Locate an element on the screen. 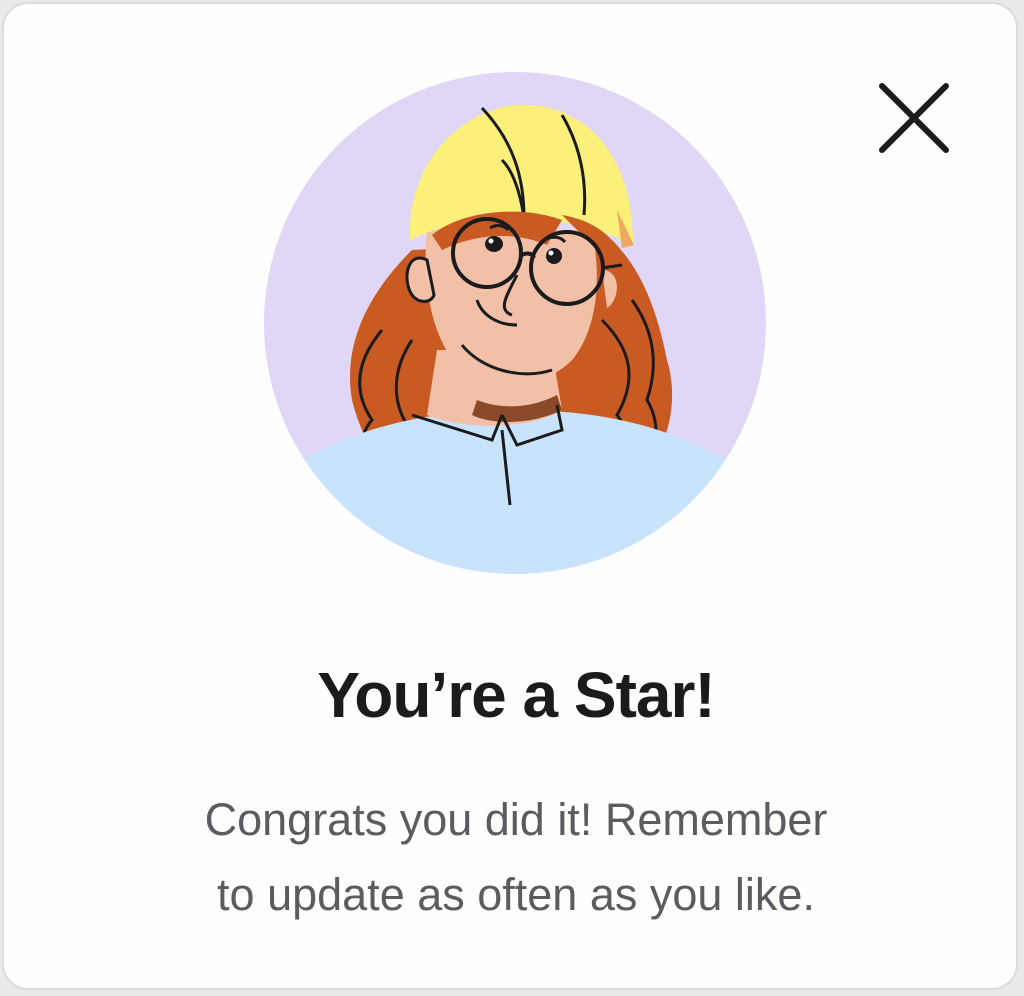 The height and width of the screenshot is (996, 1024). close-icon is located at coordinates (914, 118).